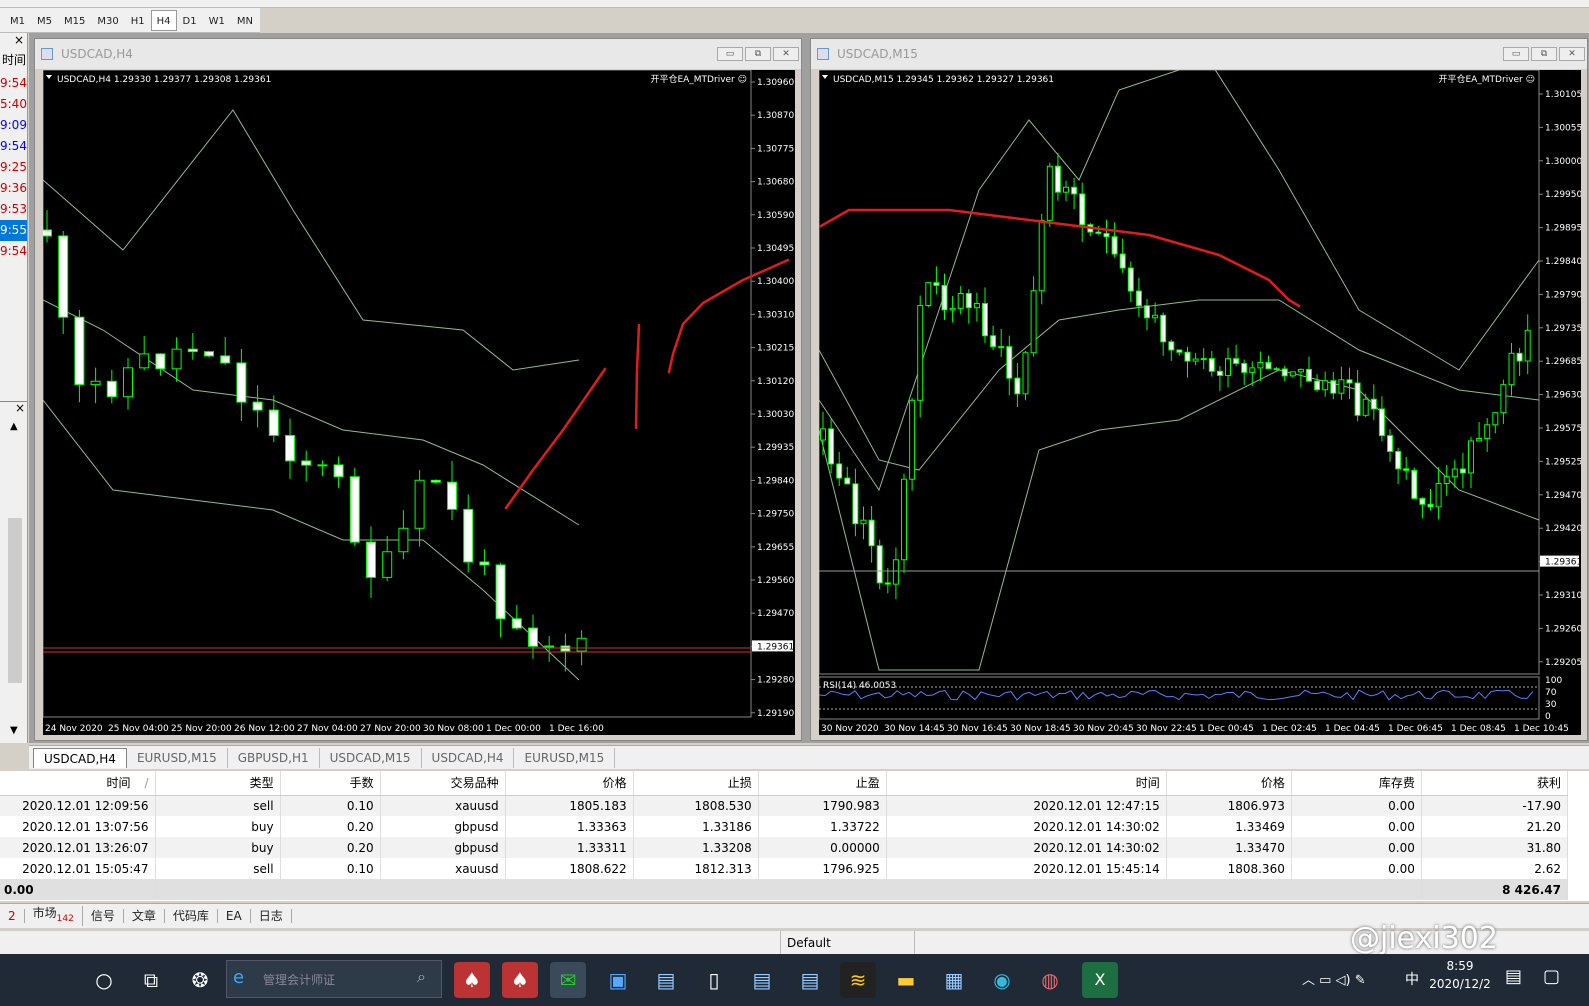 Image resolution: width=1589 pixels, height=1006 pixels. I want to click on window-icon: ▣, so click(618, 980).